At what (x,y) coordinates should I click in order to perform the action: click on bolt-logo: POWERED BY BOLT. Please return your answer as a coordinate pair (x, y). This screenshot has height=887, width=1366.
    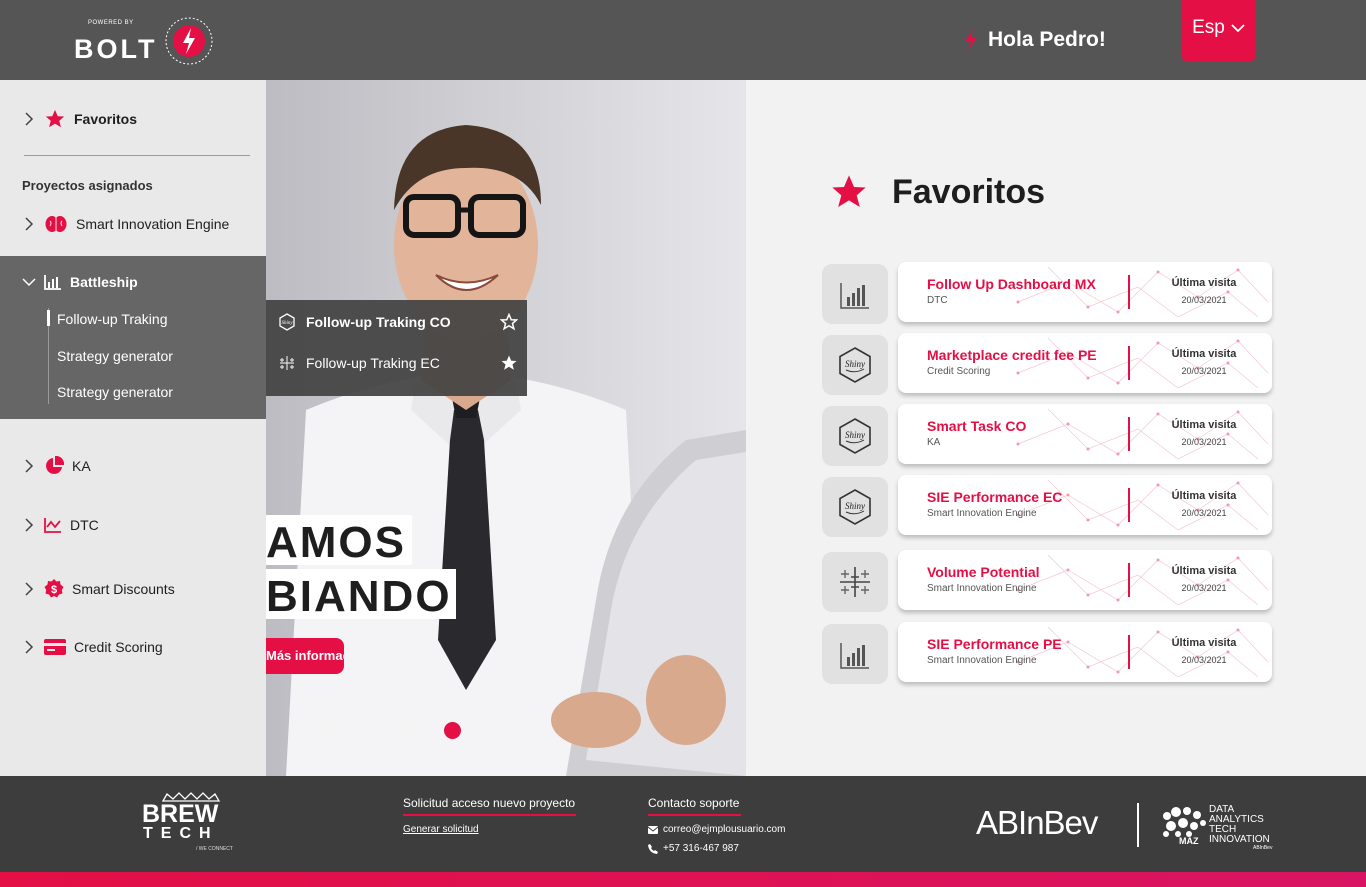
    Looking at the image, I should click on (149, 42).